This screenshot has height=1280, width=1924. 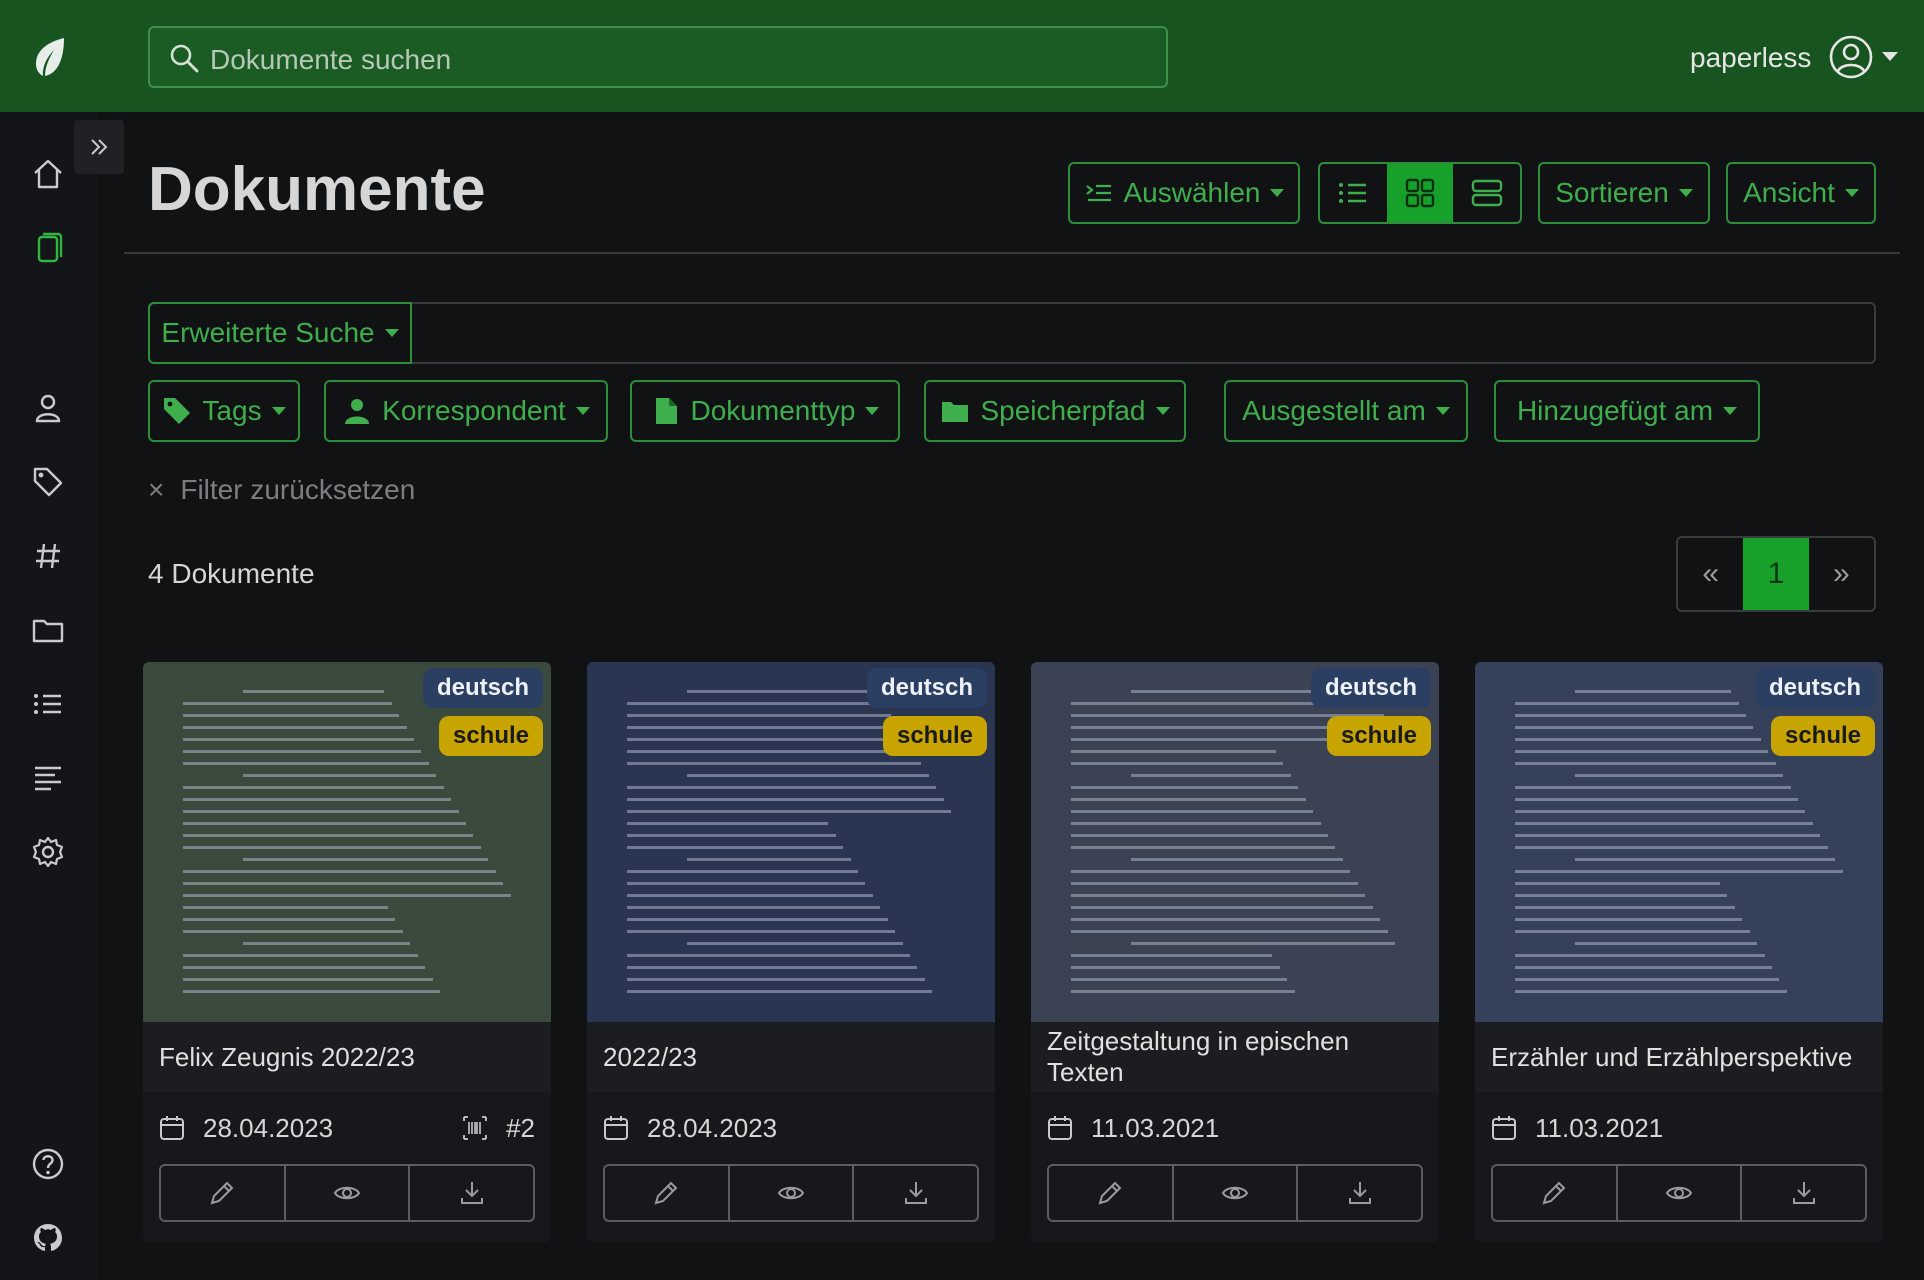 I want to click on document-meta: 28.04.2023, so click(x=791, y=1128).